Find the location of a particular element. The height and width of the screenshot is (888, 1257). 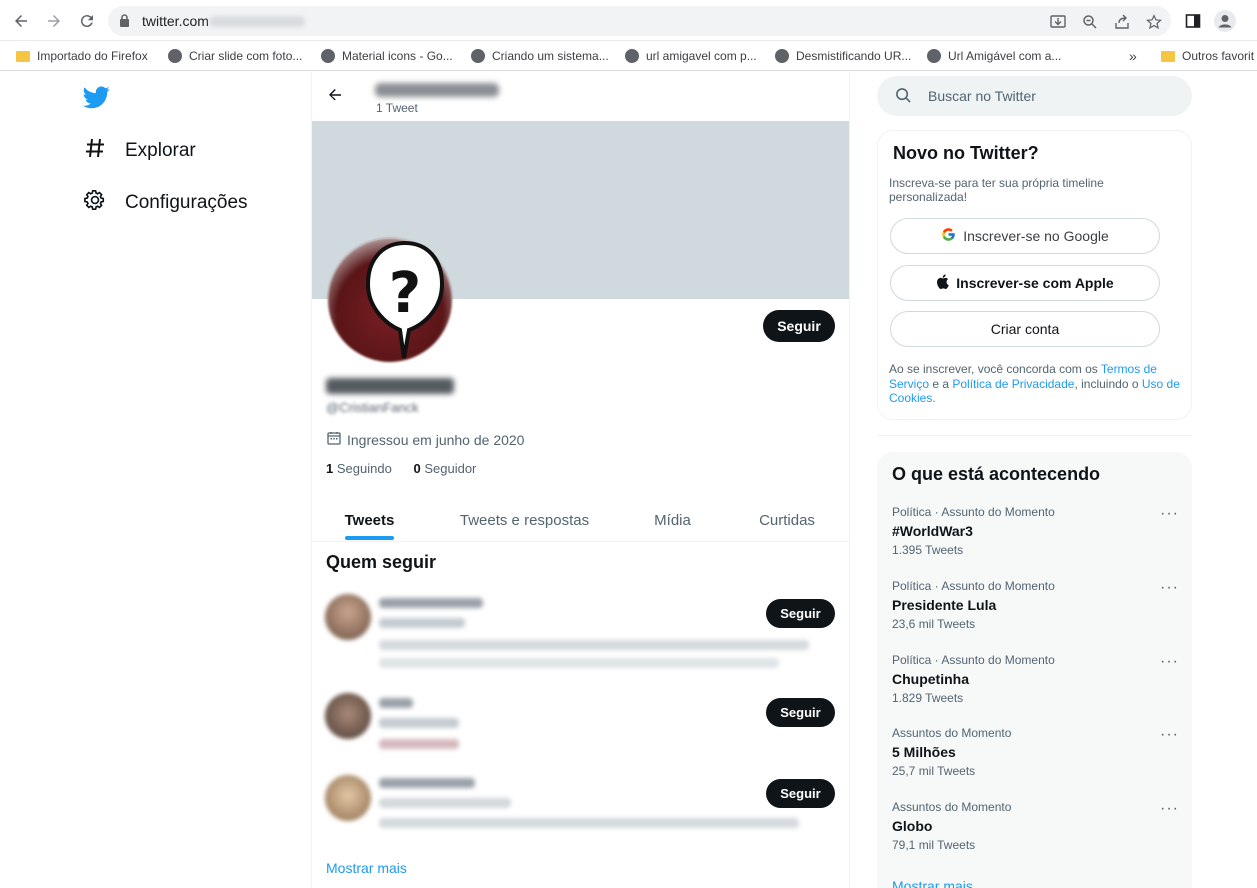

joined-date: Ingressou em junho de 2020 is located at coordinates (425, 439).